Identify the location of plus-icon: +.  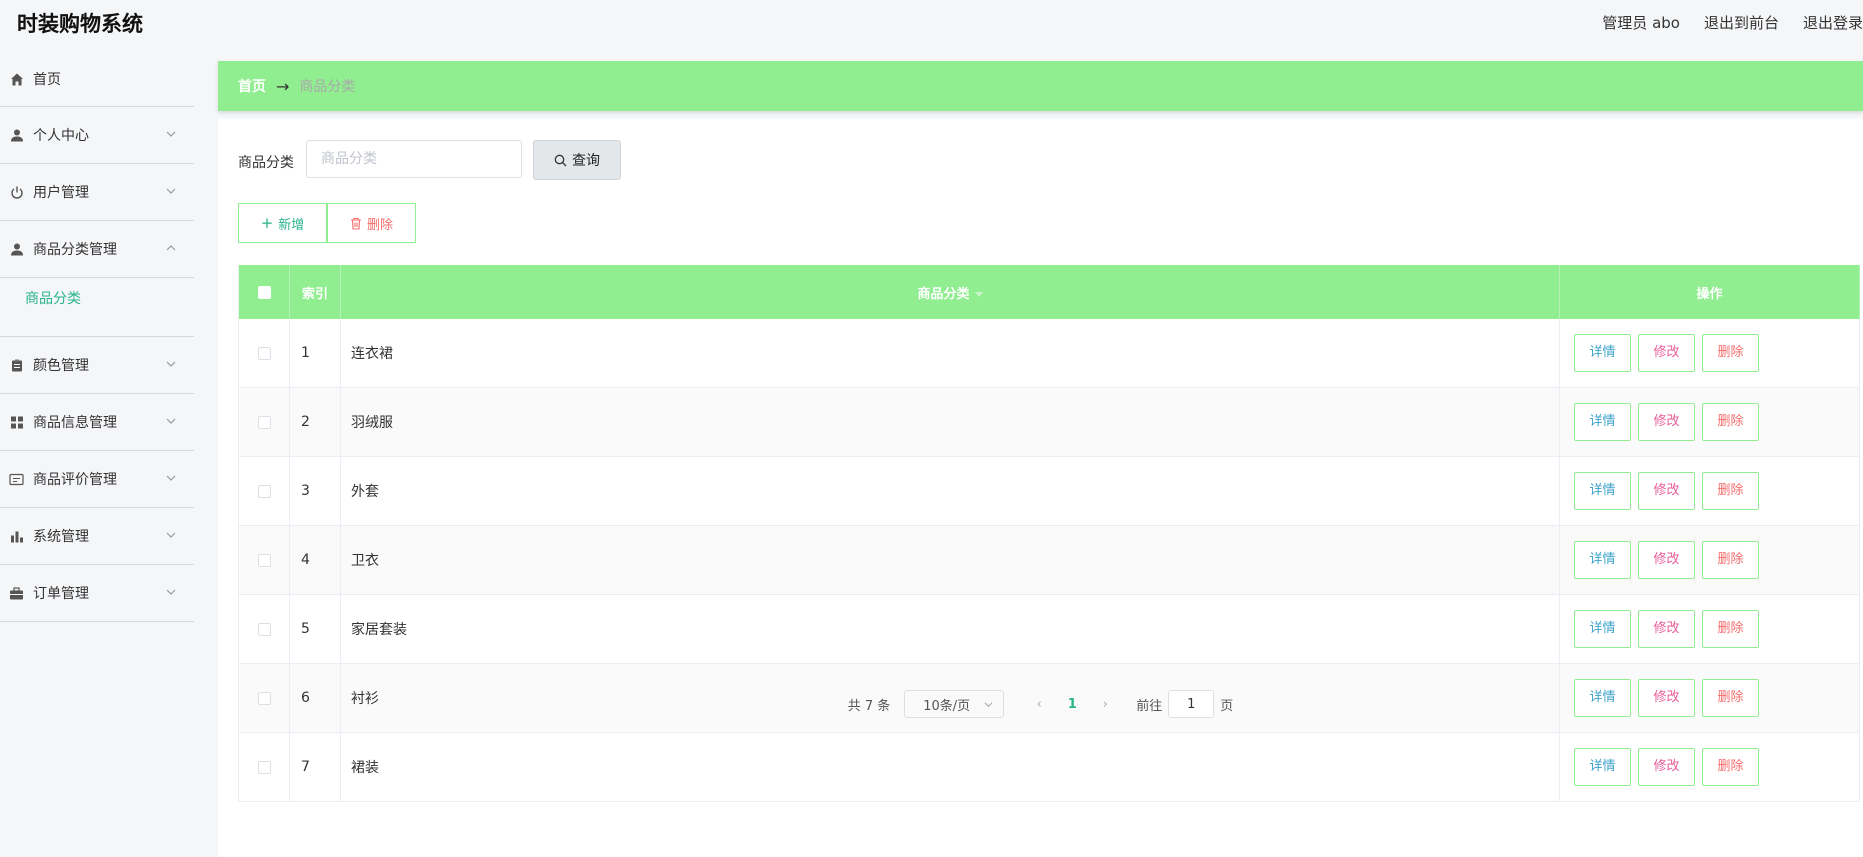
(267, 223).